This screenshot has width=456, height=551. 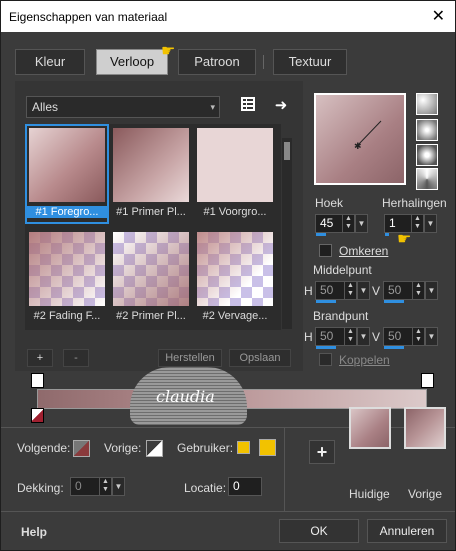 I want to click on location-input: 0, so click(x=245, y=486).